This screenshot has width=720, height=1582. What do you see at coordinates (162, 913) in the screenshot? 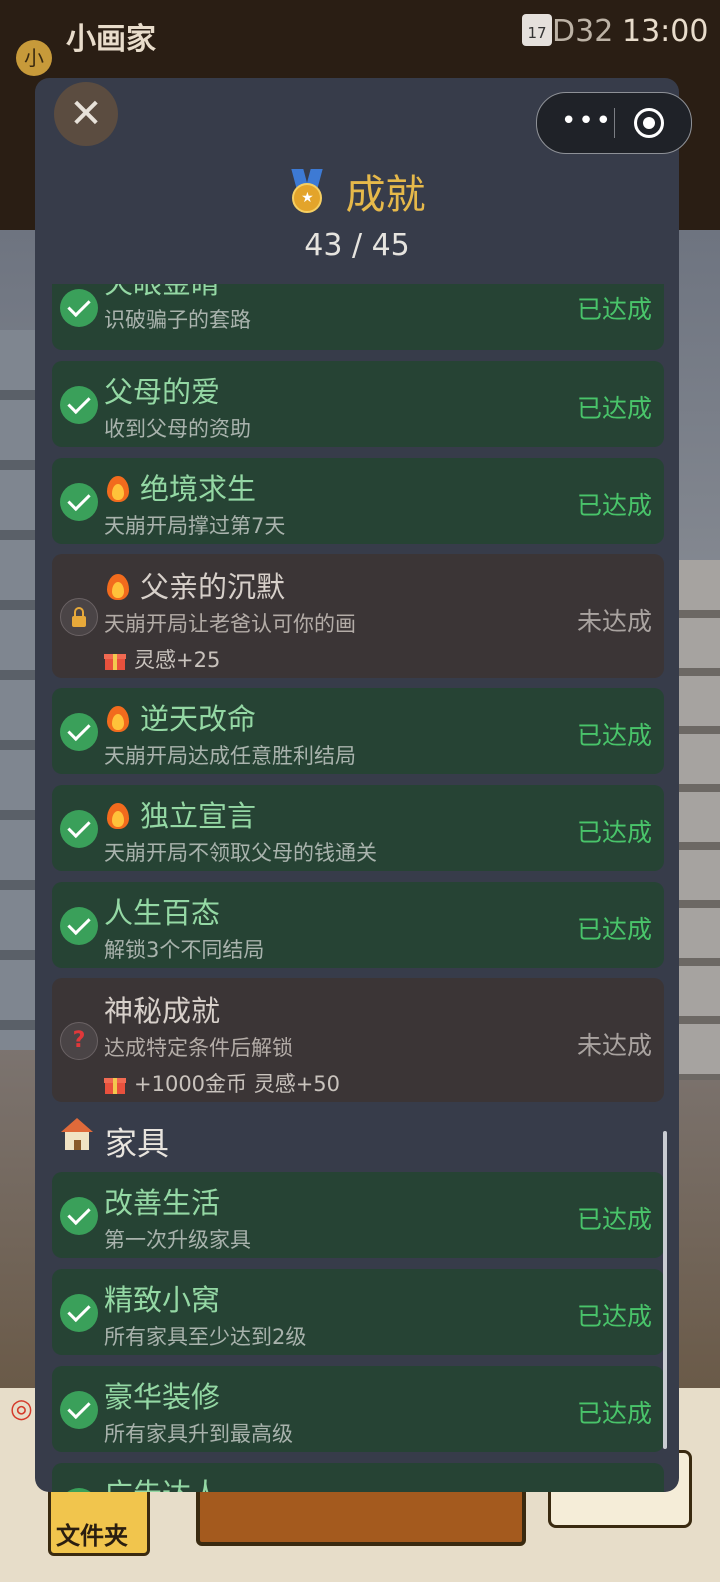
I see `achievement-name: 人生百态` at bounding box center [162, 913].